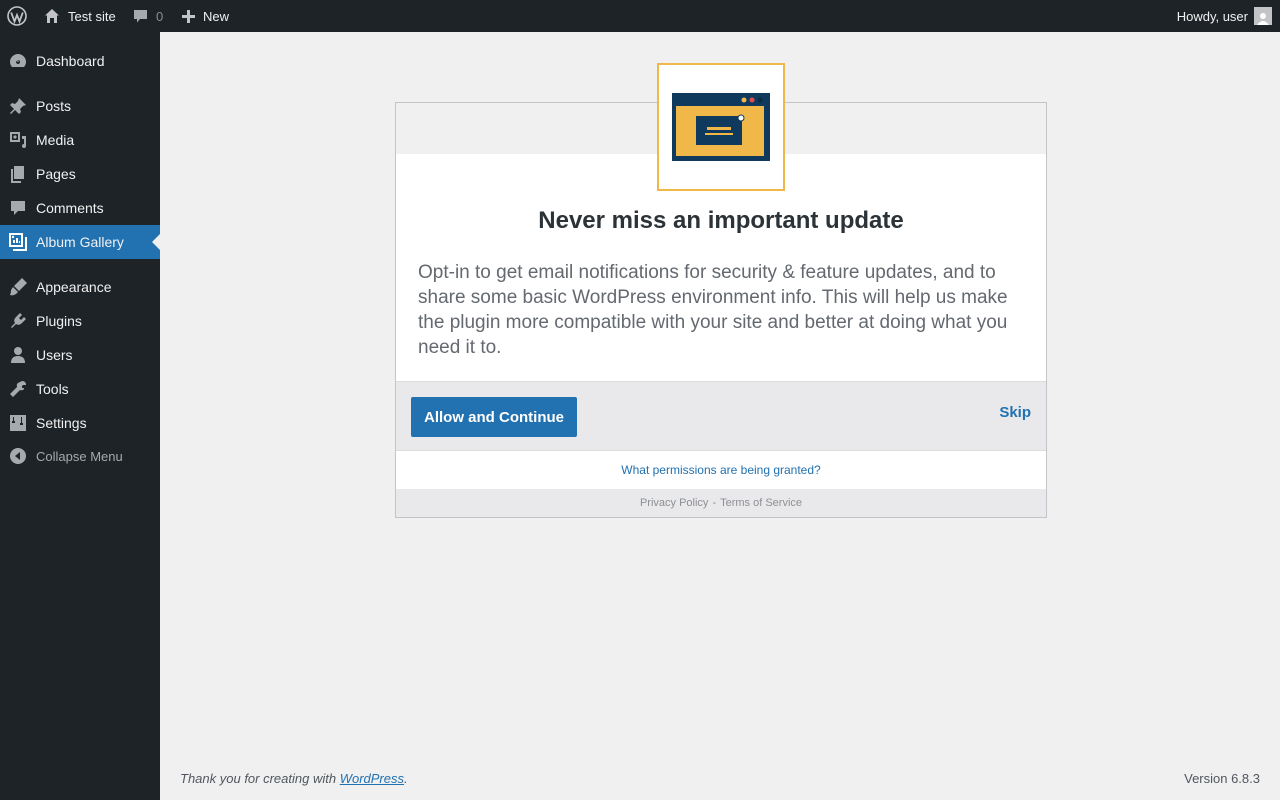 The image size is (1280, 800). Describe the element at coordinates (80, 106) in the screenshot. I see `sidebar-item-posts: Posts` at that location.